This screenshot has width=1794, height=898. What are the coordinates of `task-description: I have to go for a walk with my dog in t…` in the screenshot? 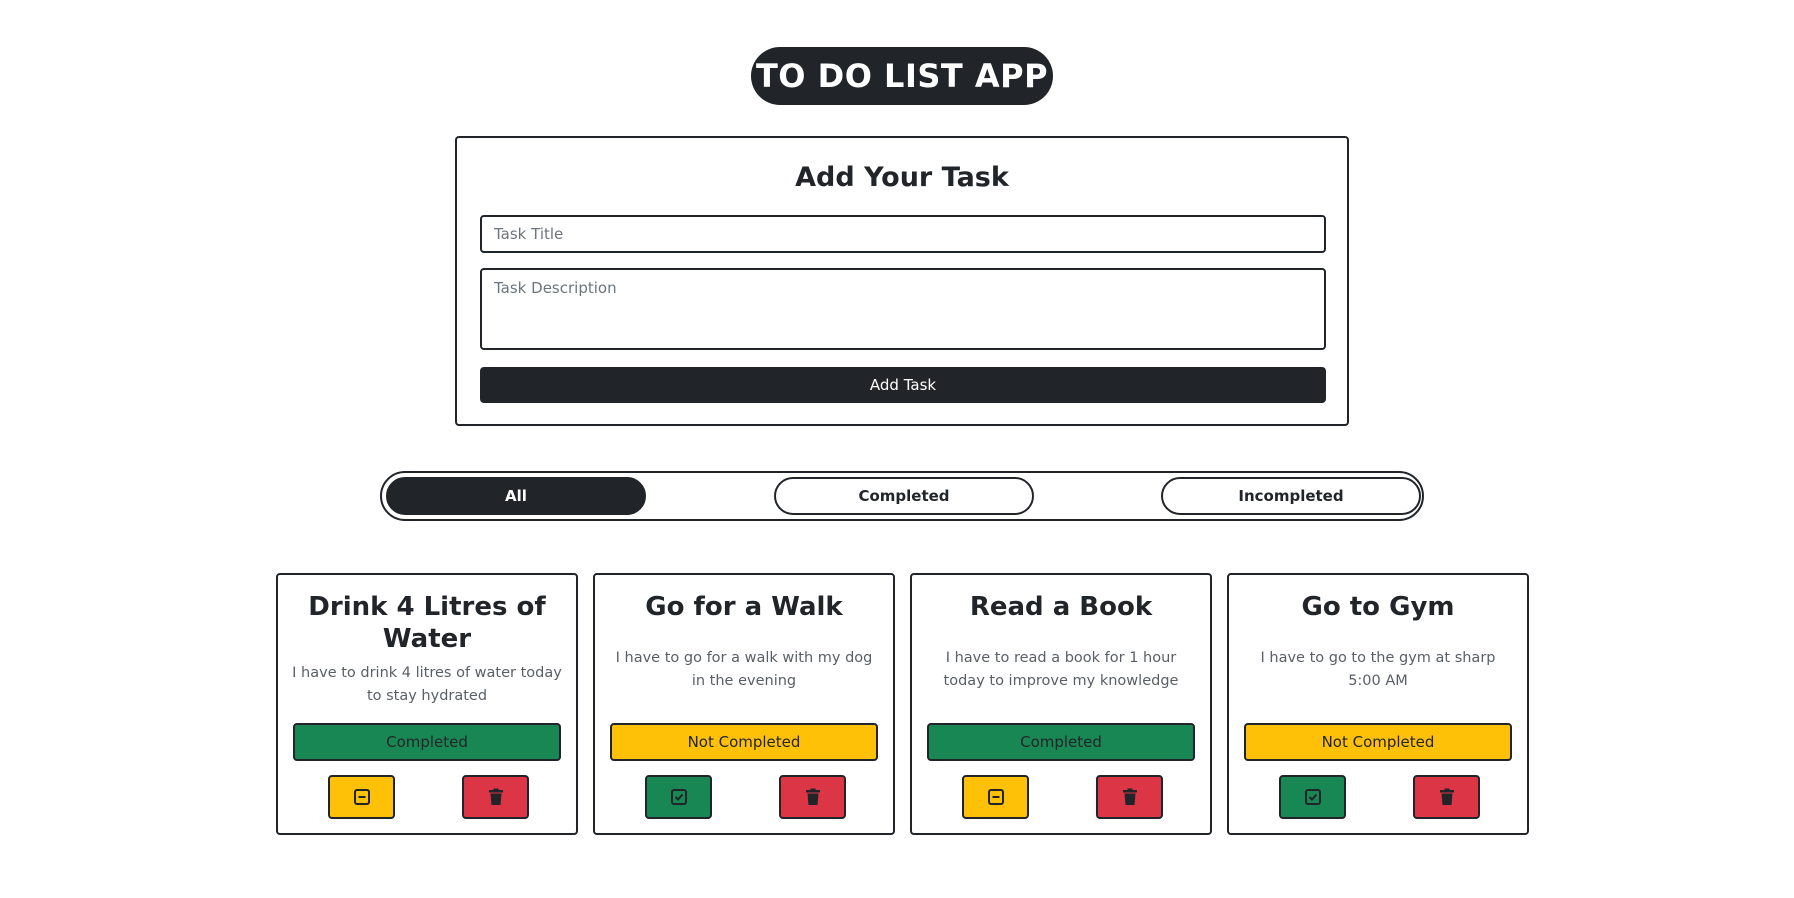 It's located at (744, 669).